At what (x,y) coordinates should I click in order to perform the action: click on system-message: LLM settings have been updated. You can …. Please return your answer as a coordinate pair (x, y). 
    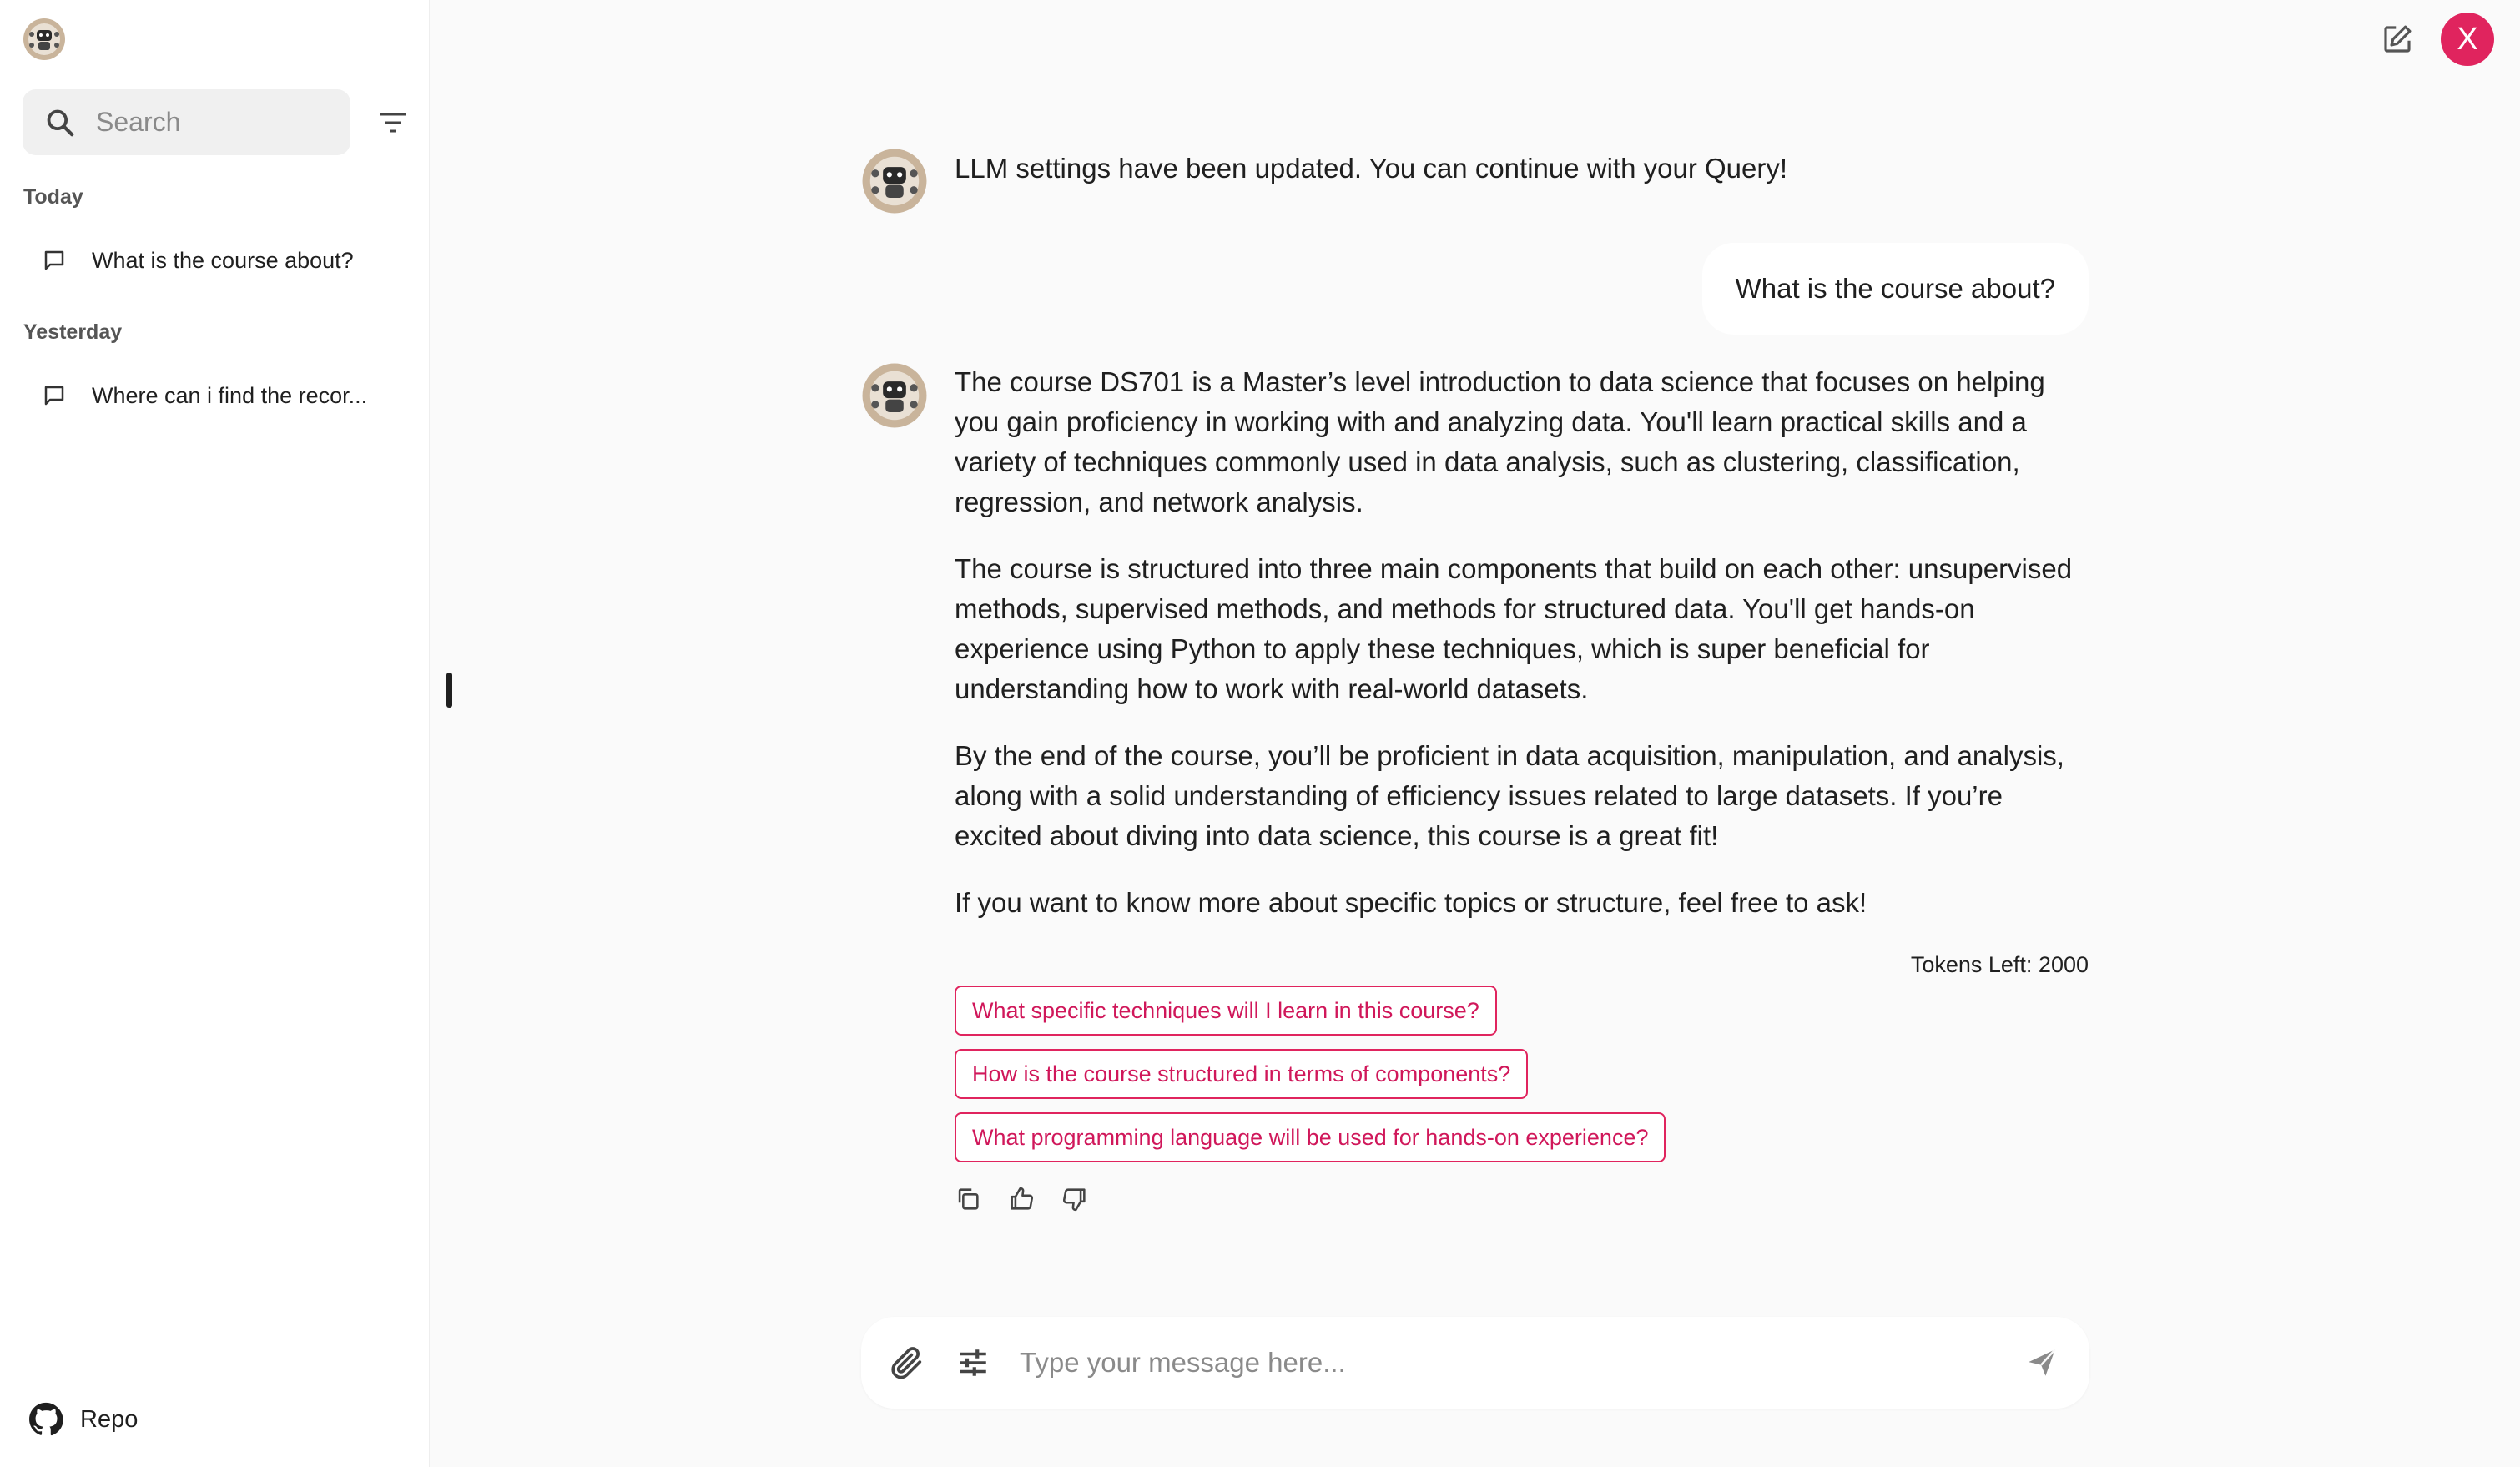
    Looking at the image, I should click on (1371, 168).